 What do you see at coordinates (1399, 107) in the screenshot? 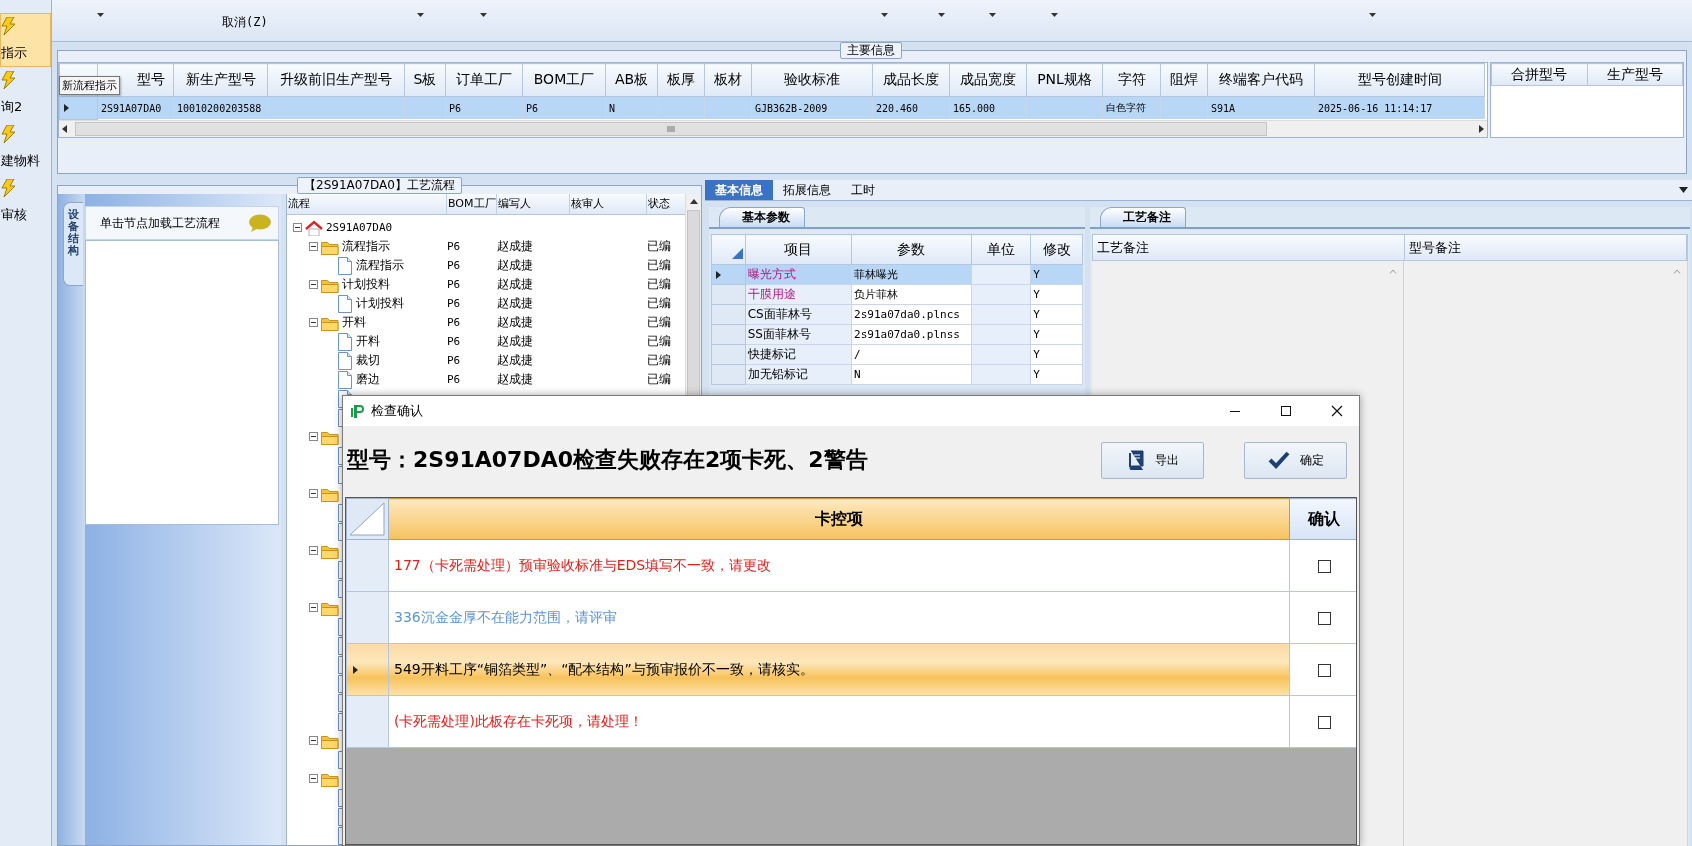
I see `table-cell: 2025-06-16 11:14:17` at bounding box center [1399, 107].